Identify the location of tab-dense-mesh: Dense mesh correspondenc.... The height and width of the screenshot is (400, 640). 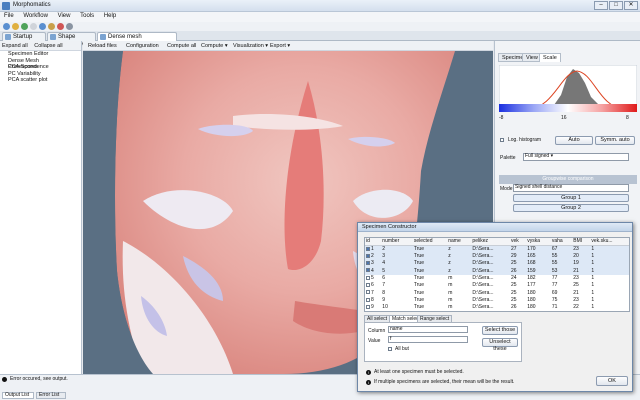
(137, 40).